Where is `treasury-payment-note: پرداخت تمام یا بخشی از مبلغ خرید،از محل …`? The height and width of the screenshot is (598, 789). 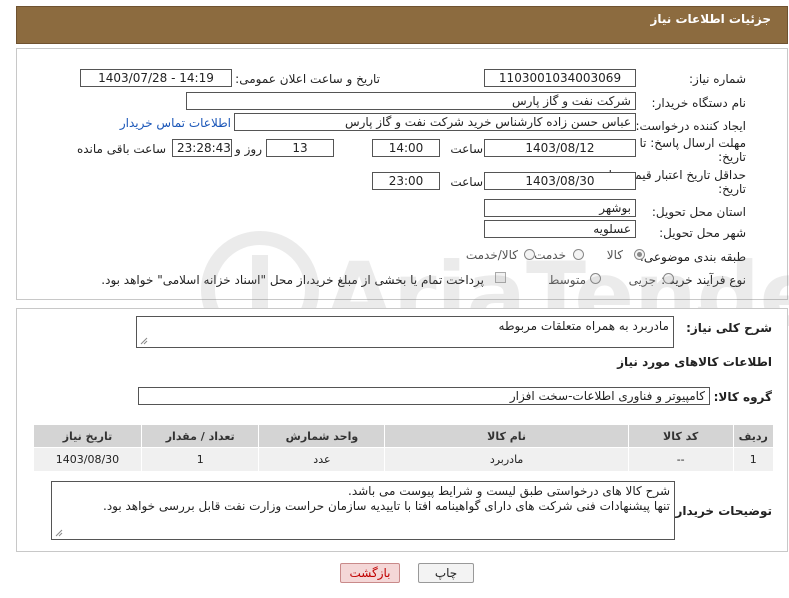 treasury-payment-note: پرداخت تمام یا بخشی از مبلغ خرید،از محل … is located at coordinates (292, 280).